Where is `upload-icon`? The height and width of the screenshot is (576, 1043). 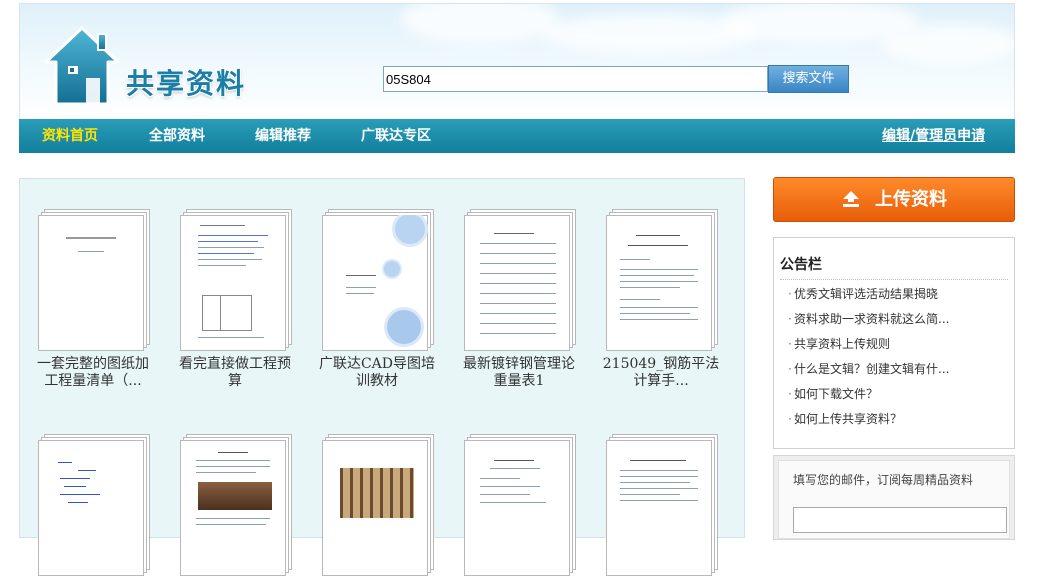 upload-icon is located at coordinates (851, 199).